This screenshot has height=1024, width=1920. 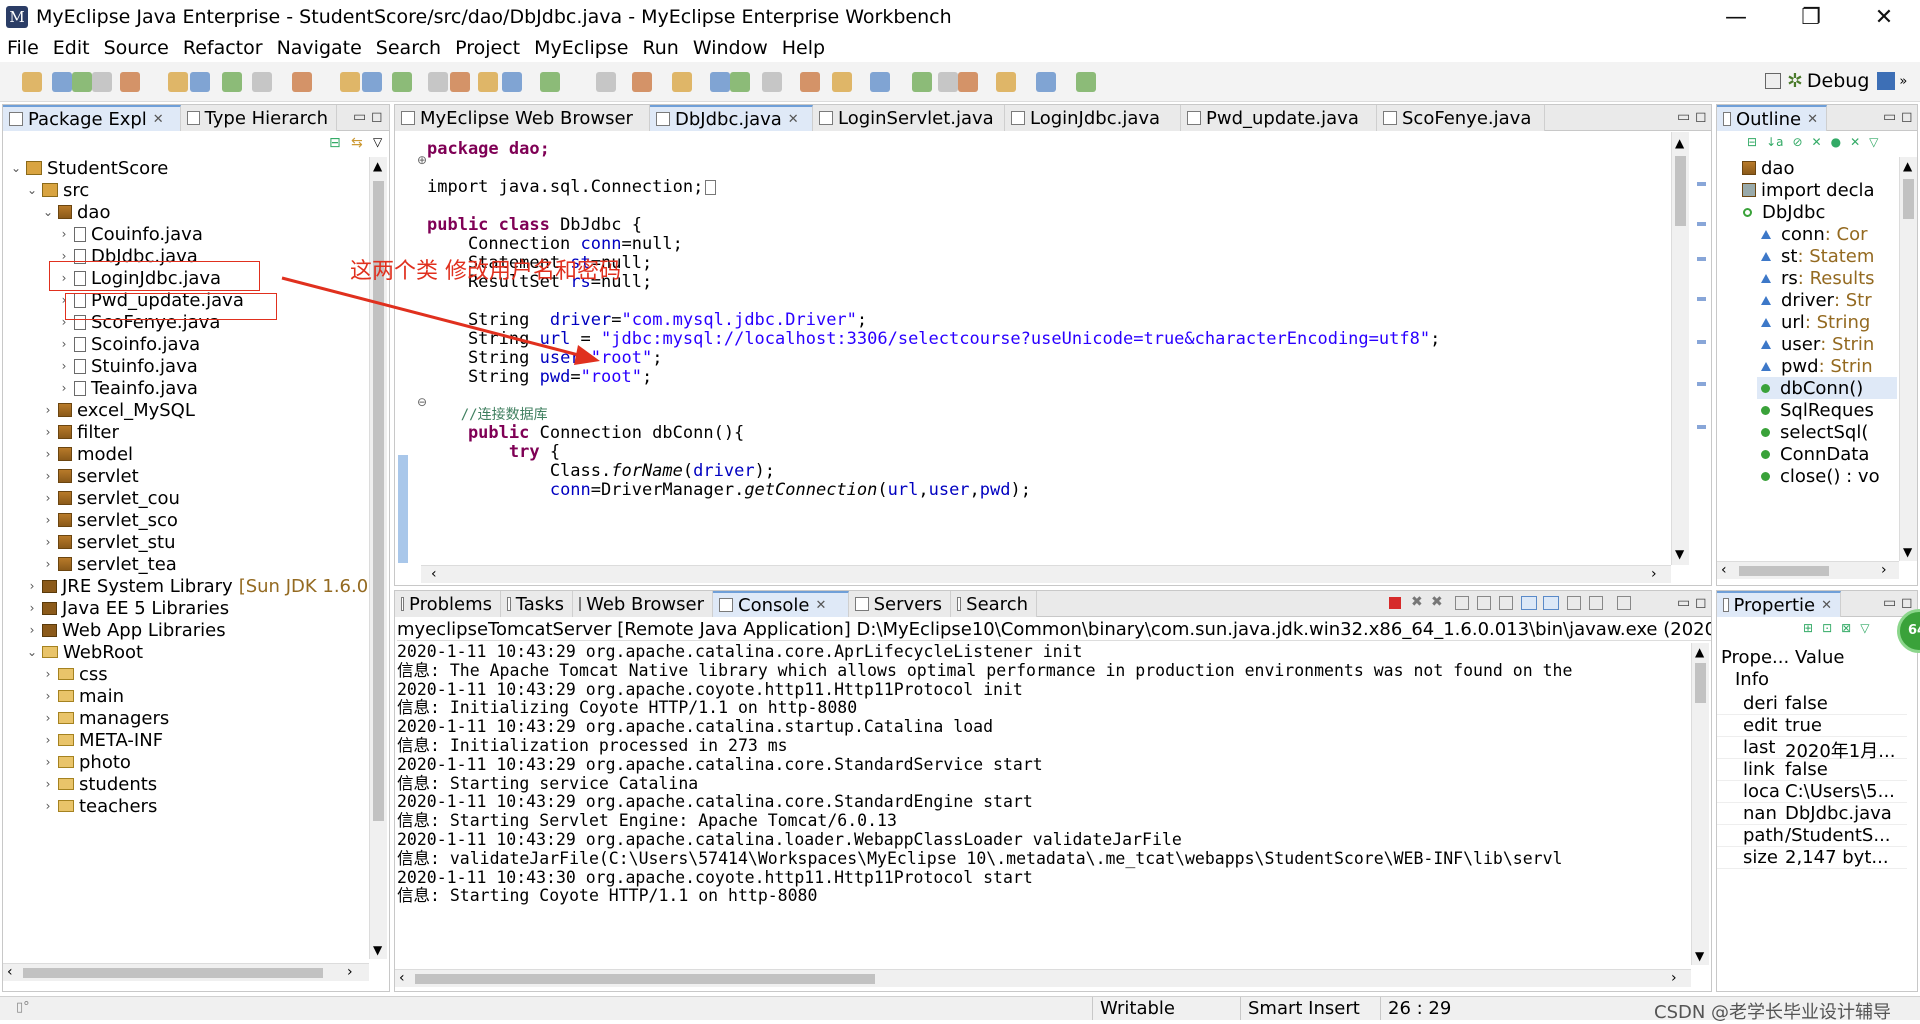 I want to click on menu-myeclipse: MyEclipse, so click(x=581, y=48).